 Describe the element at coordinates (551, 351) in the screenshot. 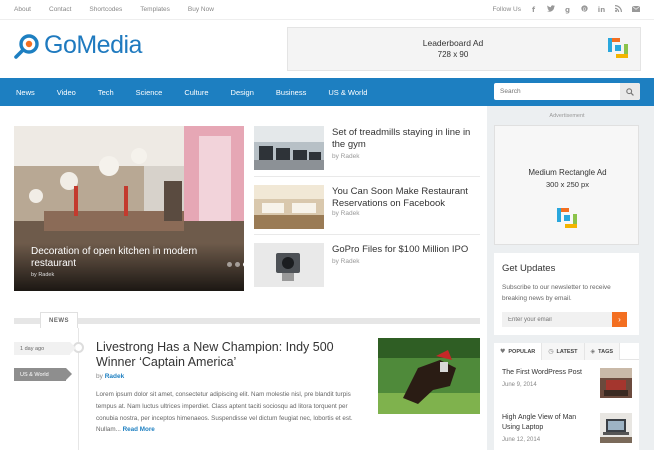

I see `clock-icon: ◷` at that location.